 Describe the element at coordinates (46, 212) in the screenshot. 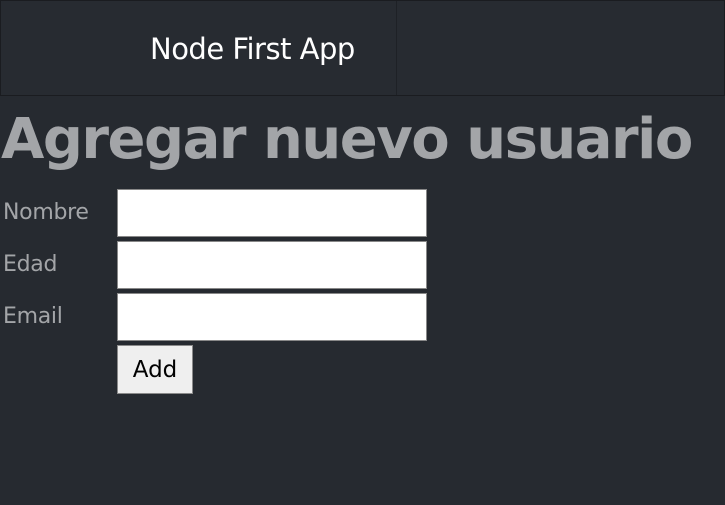

I see `nombre-label: Nombre` at that location.